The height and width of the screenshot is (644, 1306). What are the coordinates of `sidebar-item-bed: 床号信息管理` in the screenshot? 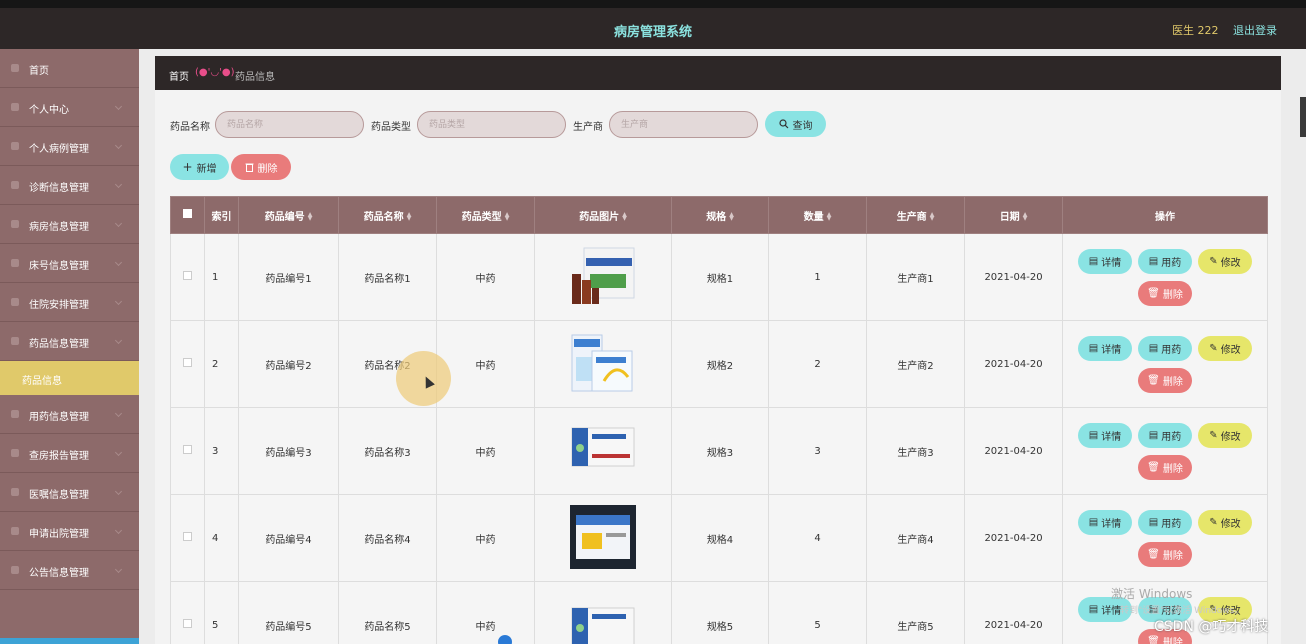 It's located at (69, 263).